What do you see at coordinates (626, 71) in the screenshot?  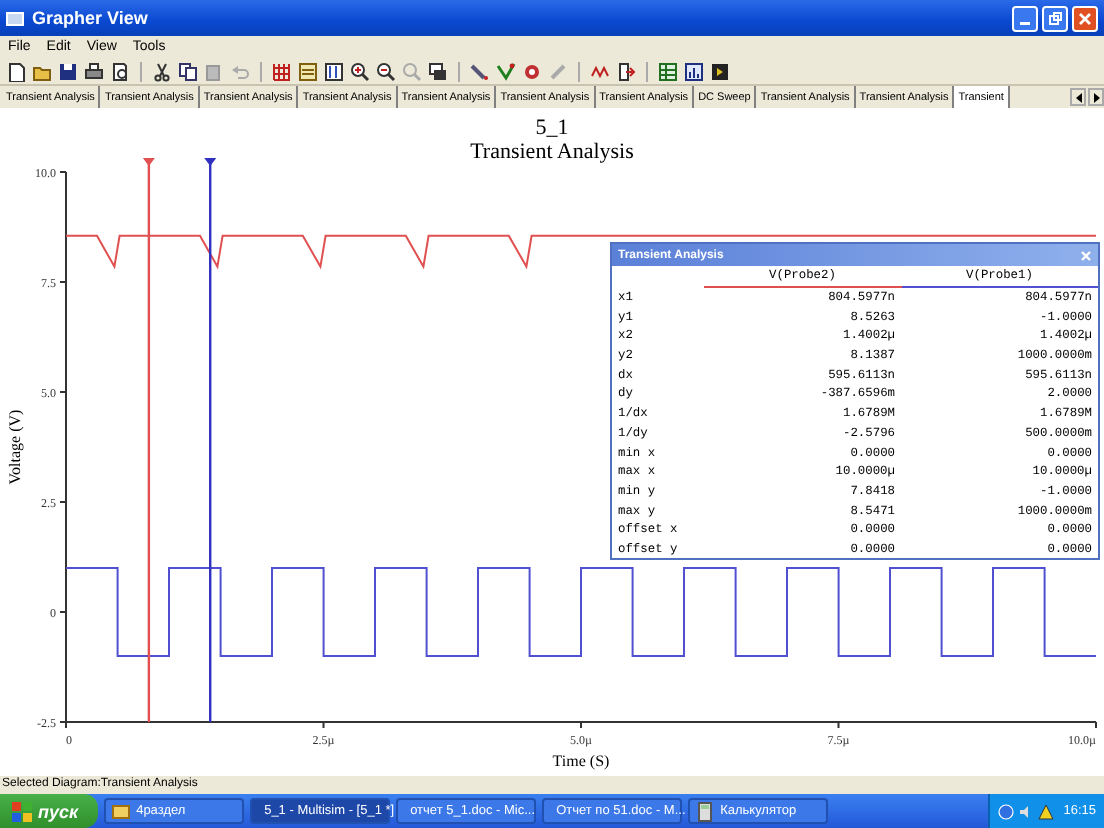 I see `export-icon` at bounding box center [626, 71].